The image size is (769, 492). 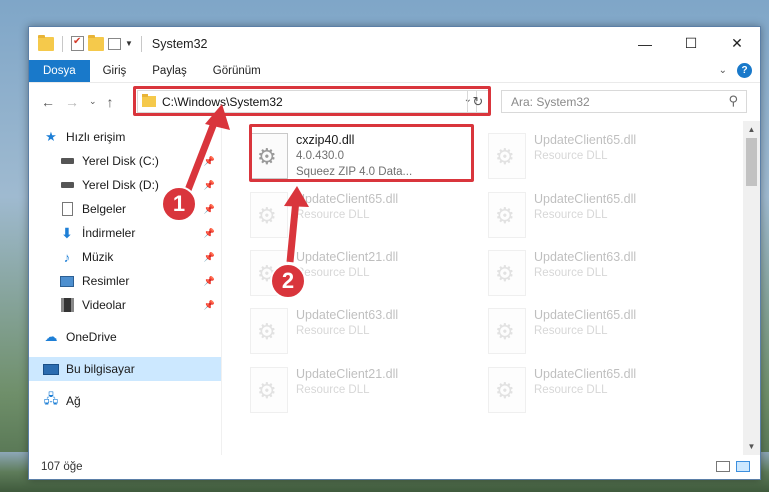 What do you see at coordinates (751, 162) in the screenshot?
I see `scrollbar-thumb` at bounding box center [751, 162].